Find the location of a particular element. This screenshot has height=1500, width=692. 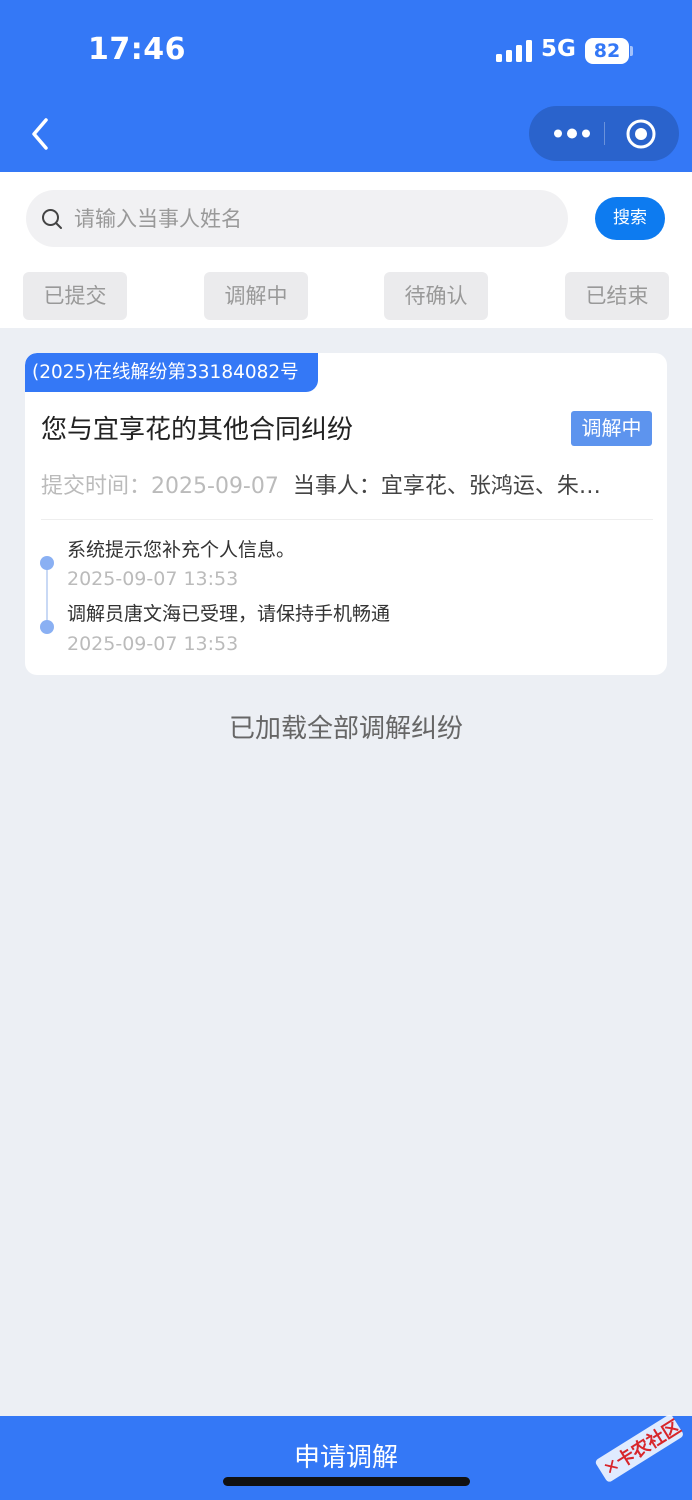

chevron-left-icon is located at coordinates (40, 134).